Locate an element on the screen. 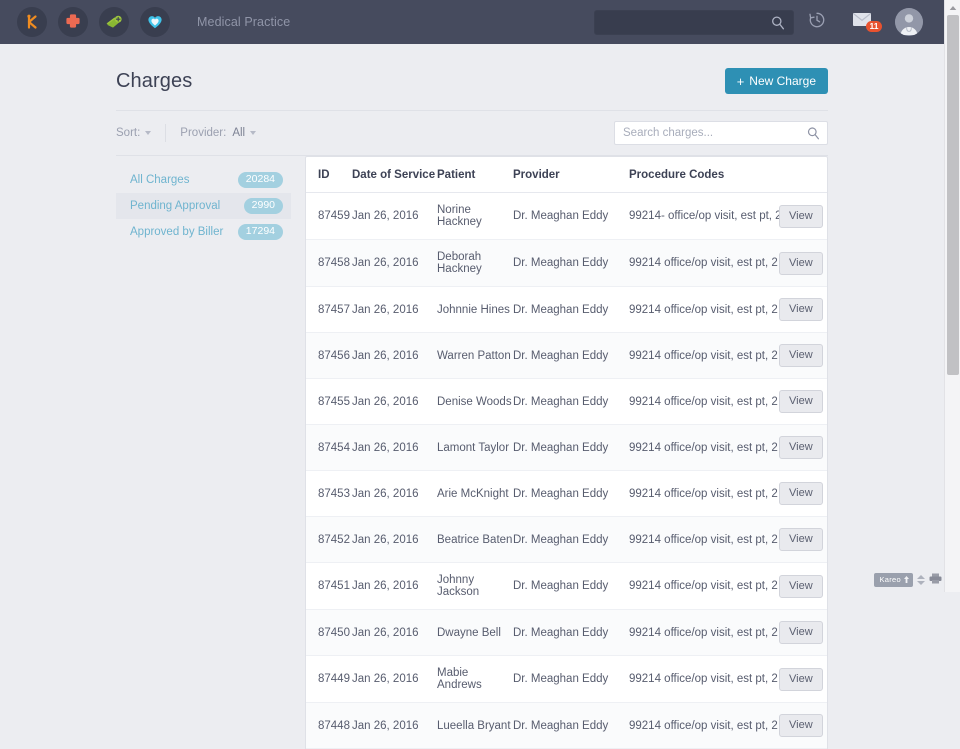 The width and height of the screenshot is (960, 749). cell-id: 87450 is located at coordinates (329, 633).